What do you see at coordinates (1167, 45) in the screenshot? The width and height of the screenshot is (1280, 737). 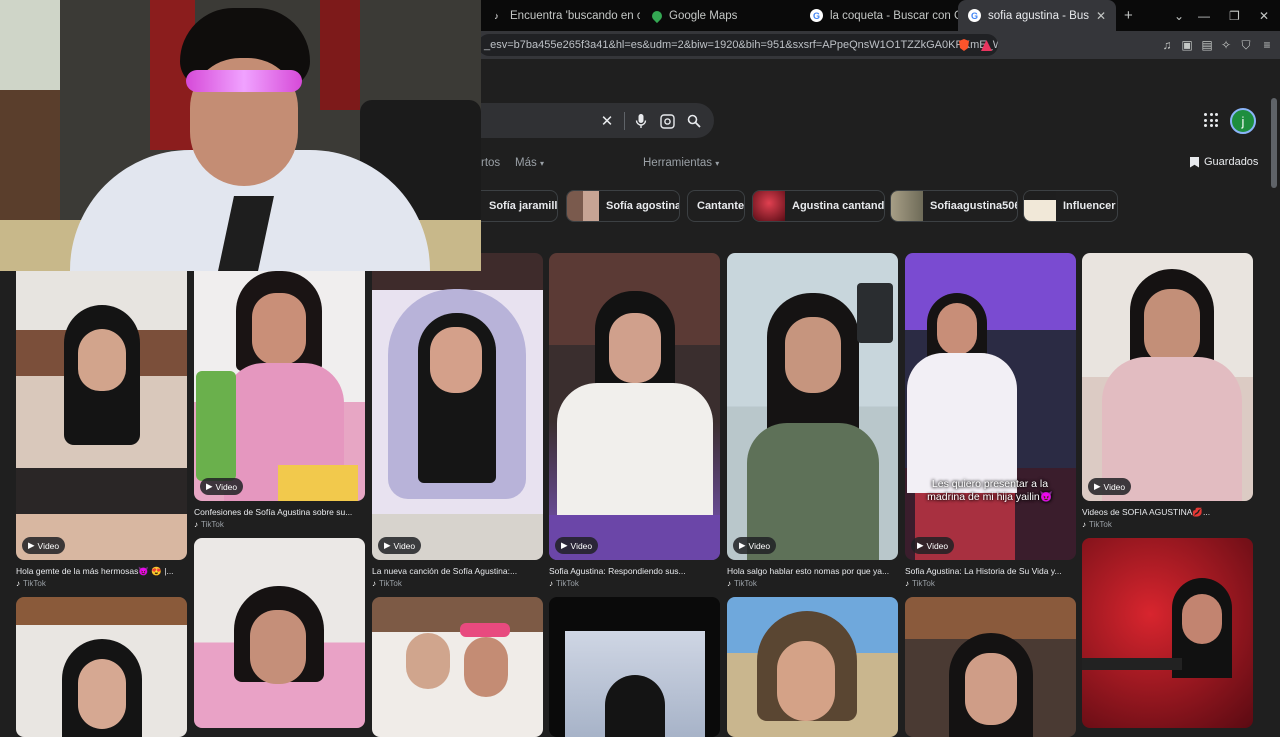 I see `media-icon: ♫` at bounding box center [1167, 45].